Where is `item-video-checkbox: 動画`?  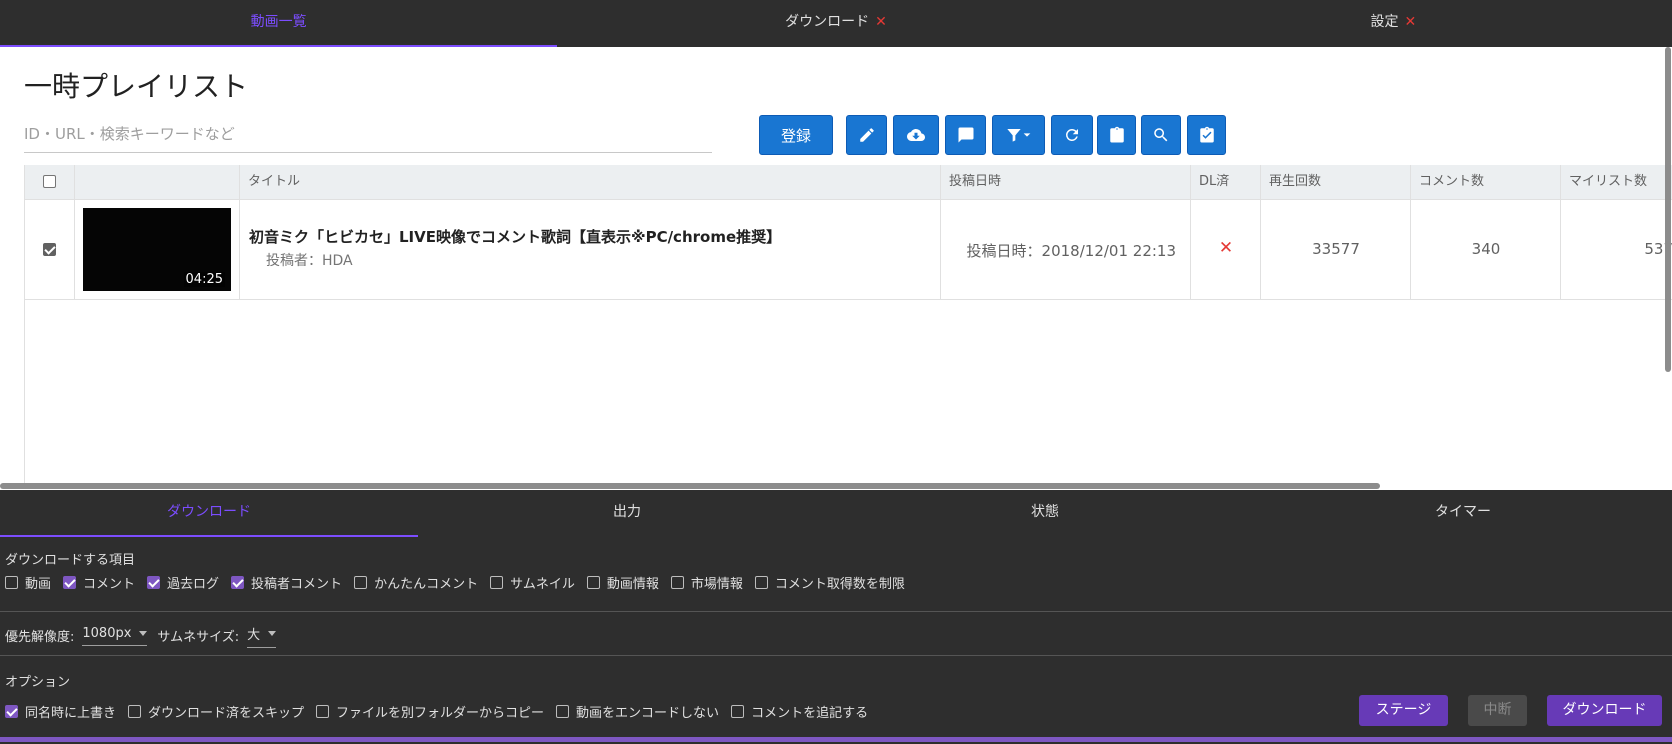
item-video-checkbox: 動画 is located at coordinates (28, 582).